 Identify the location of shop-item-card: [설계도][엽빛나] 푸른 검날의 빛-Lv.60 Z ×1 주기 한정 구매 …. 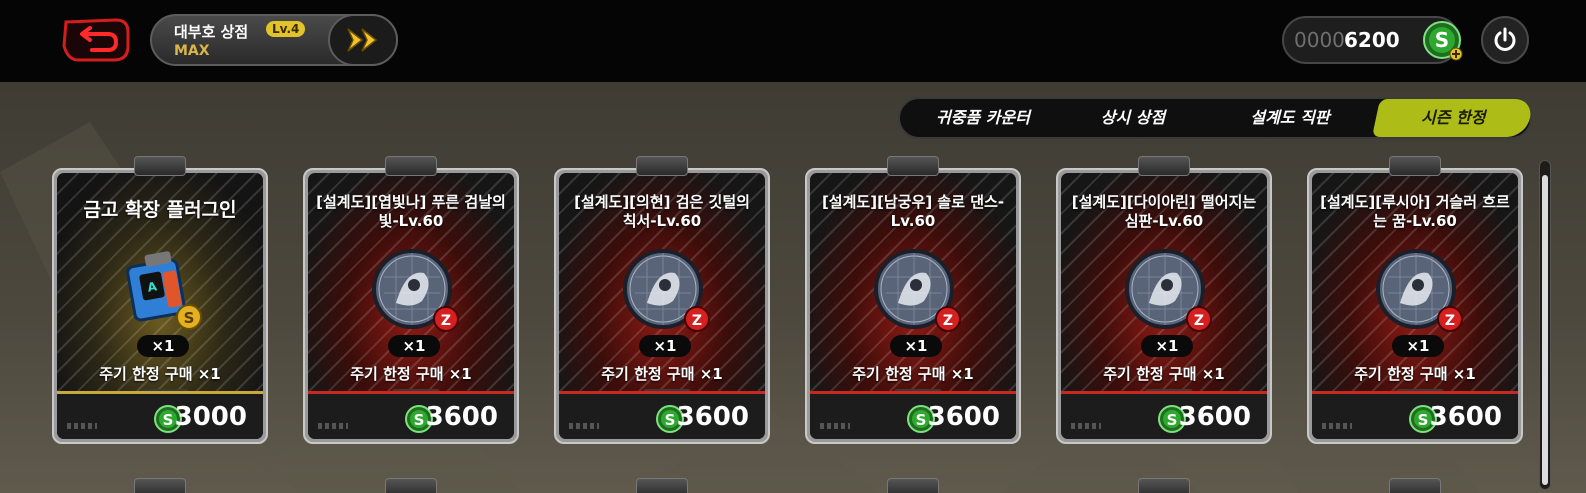
(411, 300).